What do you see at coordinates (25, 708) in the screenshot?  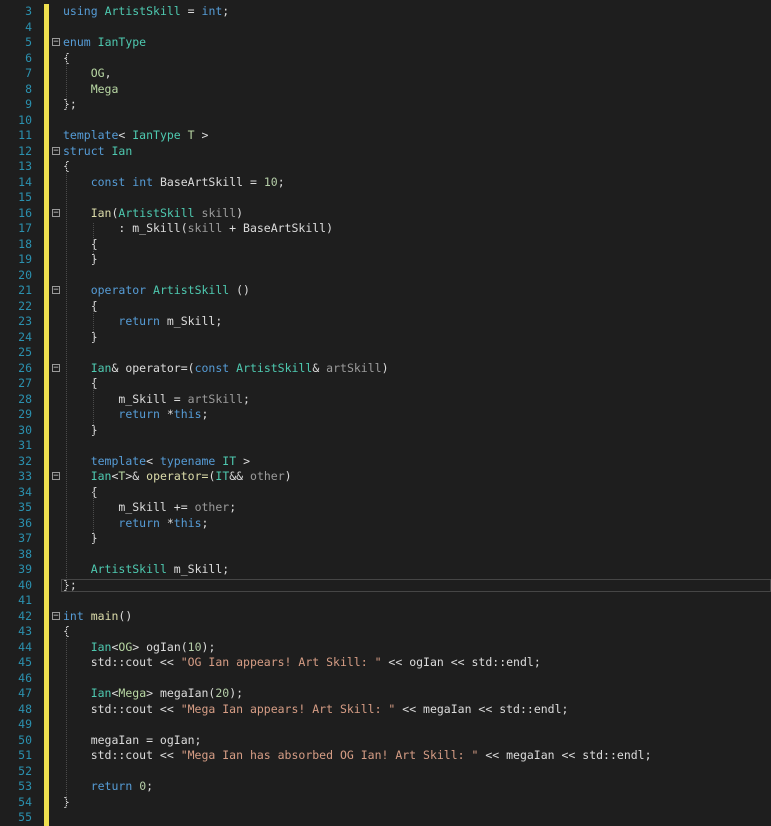 I see `line-number: 48` at bounding box center [25, 708].